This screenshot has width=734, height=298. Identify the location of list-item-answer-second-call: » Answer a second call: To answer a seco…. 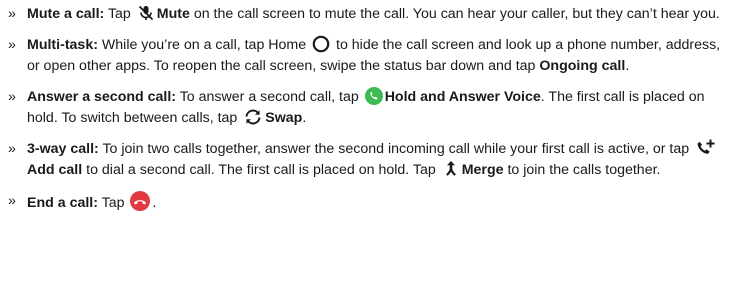
(367, 108).